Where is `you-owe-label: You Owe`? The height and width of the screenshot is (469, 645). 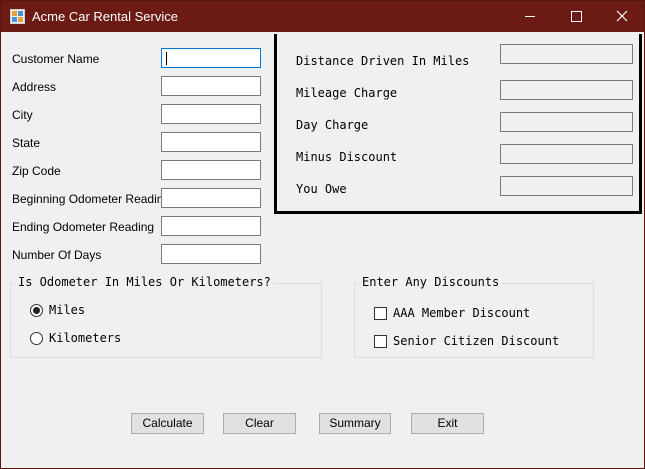
you-owe-label: You Owe is located at coordinates (321, 189).